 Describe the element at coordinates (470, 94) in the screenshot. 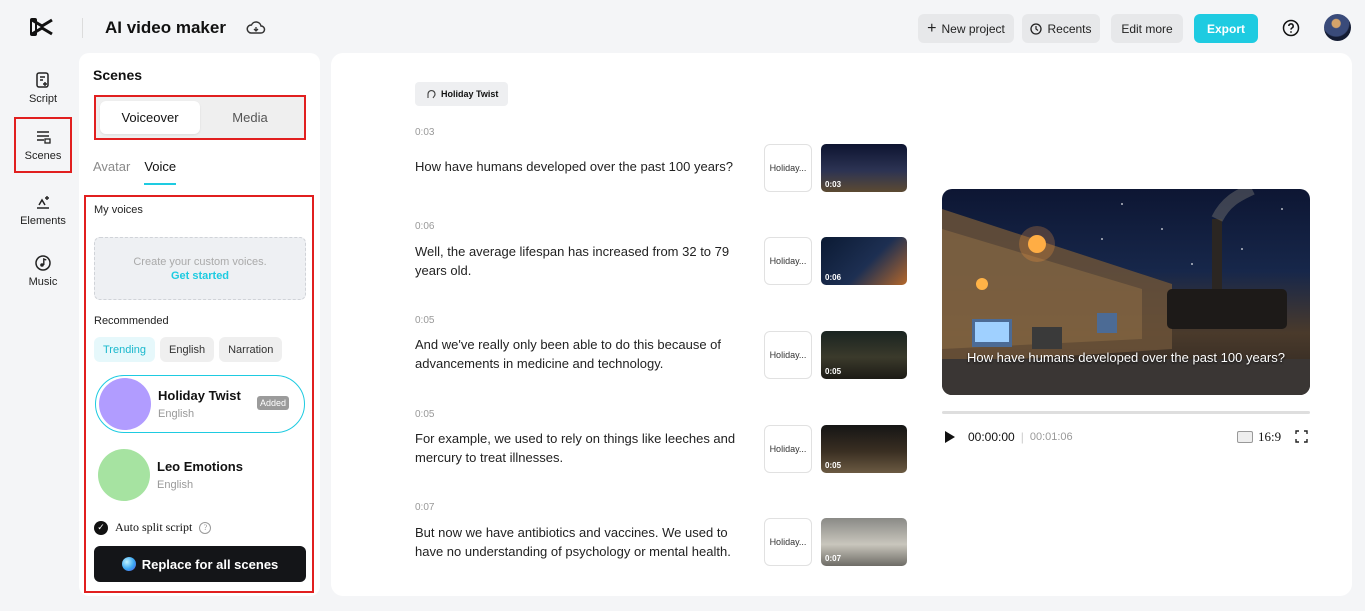

I see `voice-tag-label: Holiday Twist` at that location.